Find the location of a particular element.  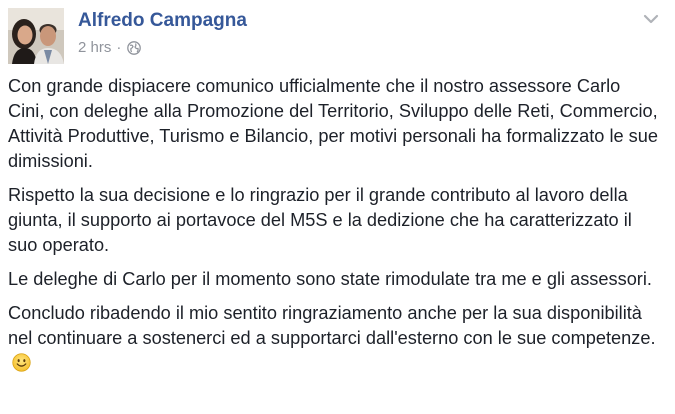

post-meta: 2 hrs · is located at coordinates (110, 47).